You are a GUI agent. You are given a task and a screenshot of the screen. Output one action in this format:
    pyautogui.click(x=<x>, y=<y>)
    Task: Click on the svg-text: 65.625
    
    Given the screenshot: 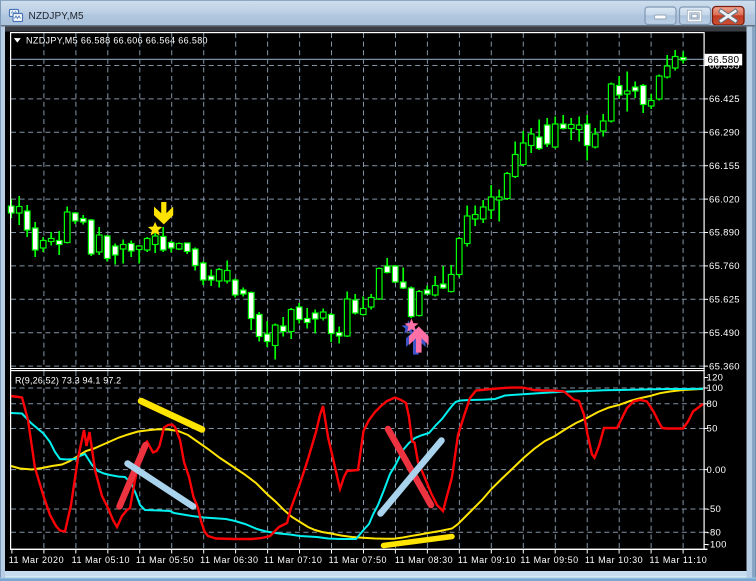 What is the action you would take?
    pyautogui.click(x=724, y=300)
    